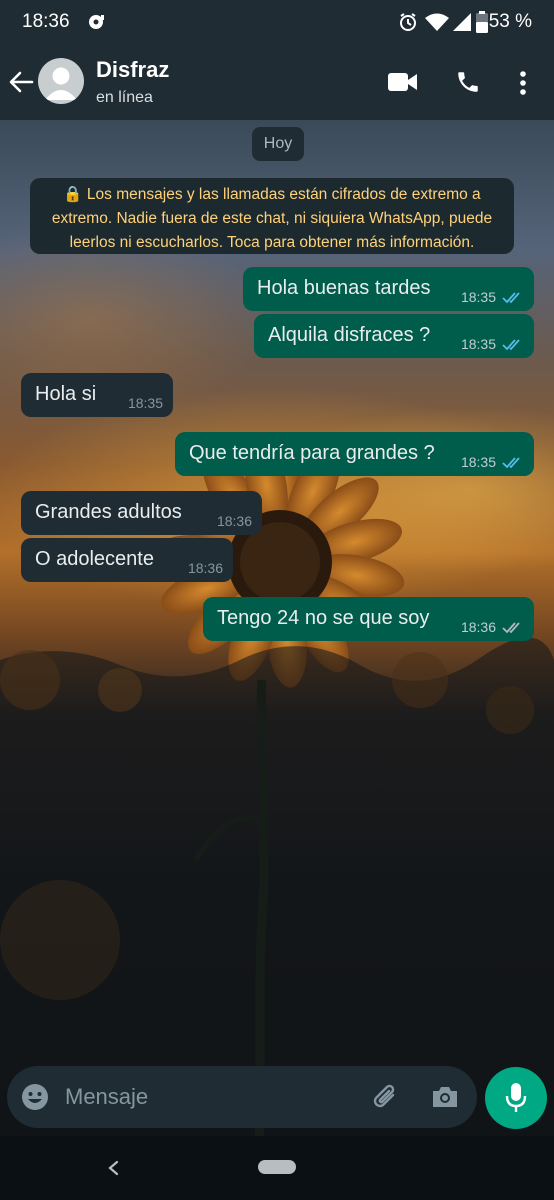 The height and width of the screenshot is (1200, 554). What do you see at coordinates (462, 22) in the screenshot?
I see `signal-icon` at bounding box center [462, 22].